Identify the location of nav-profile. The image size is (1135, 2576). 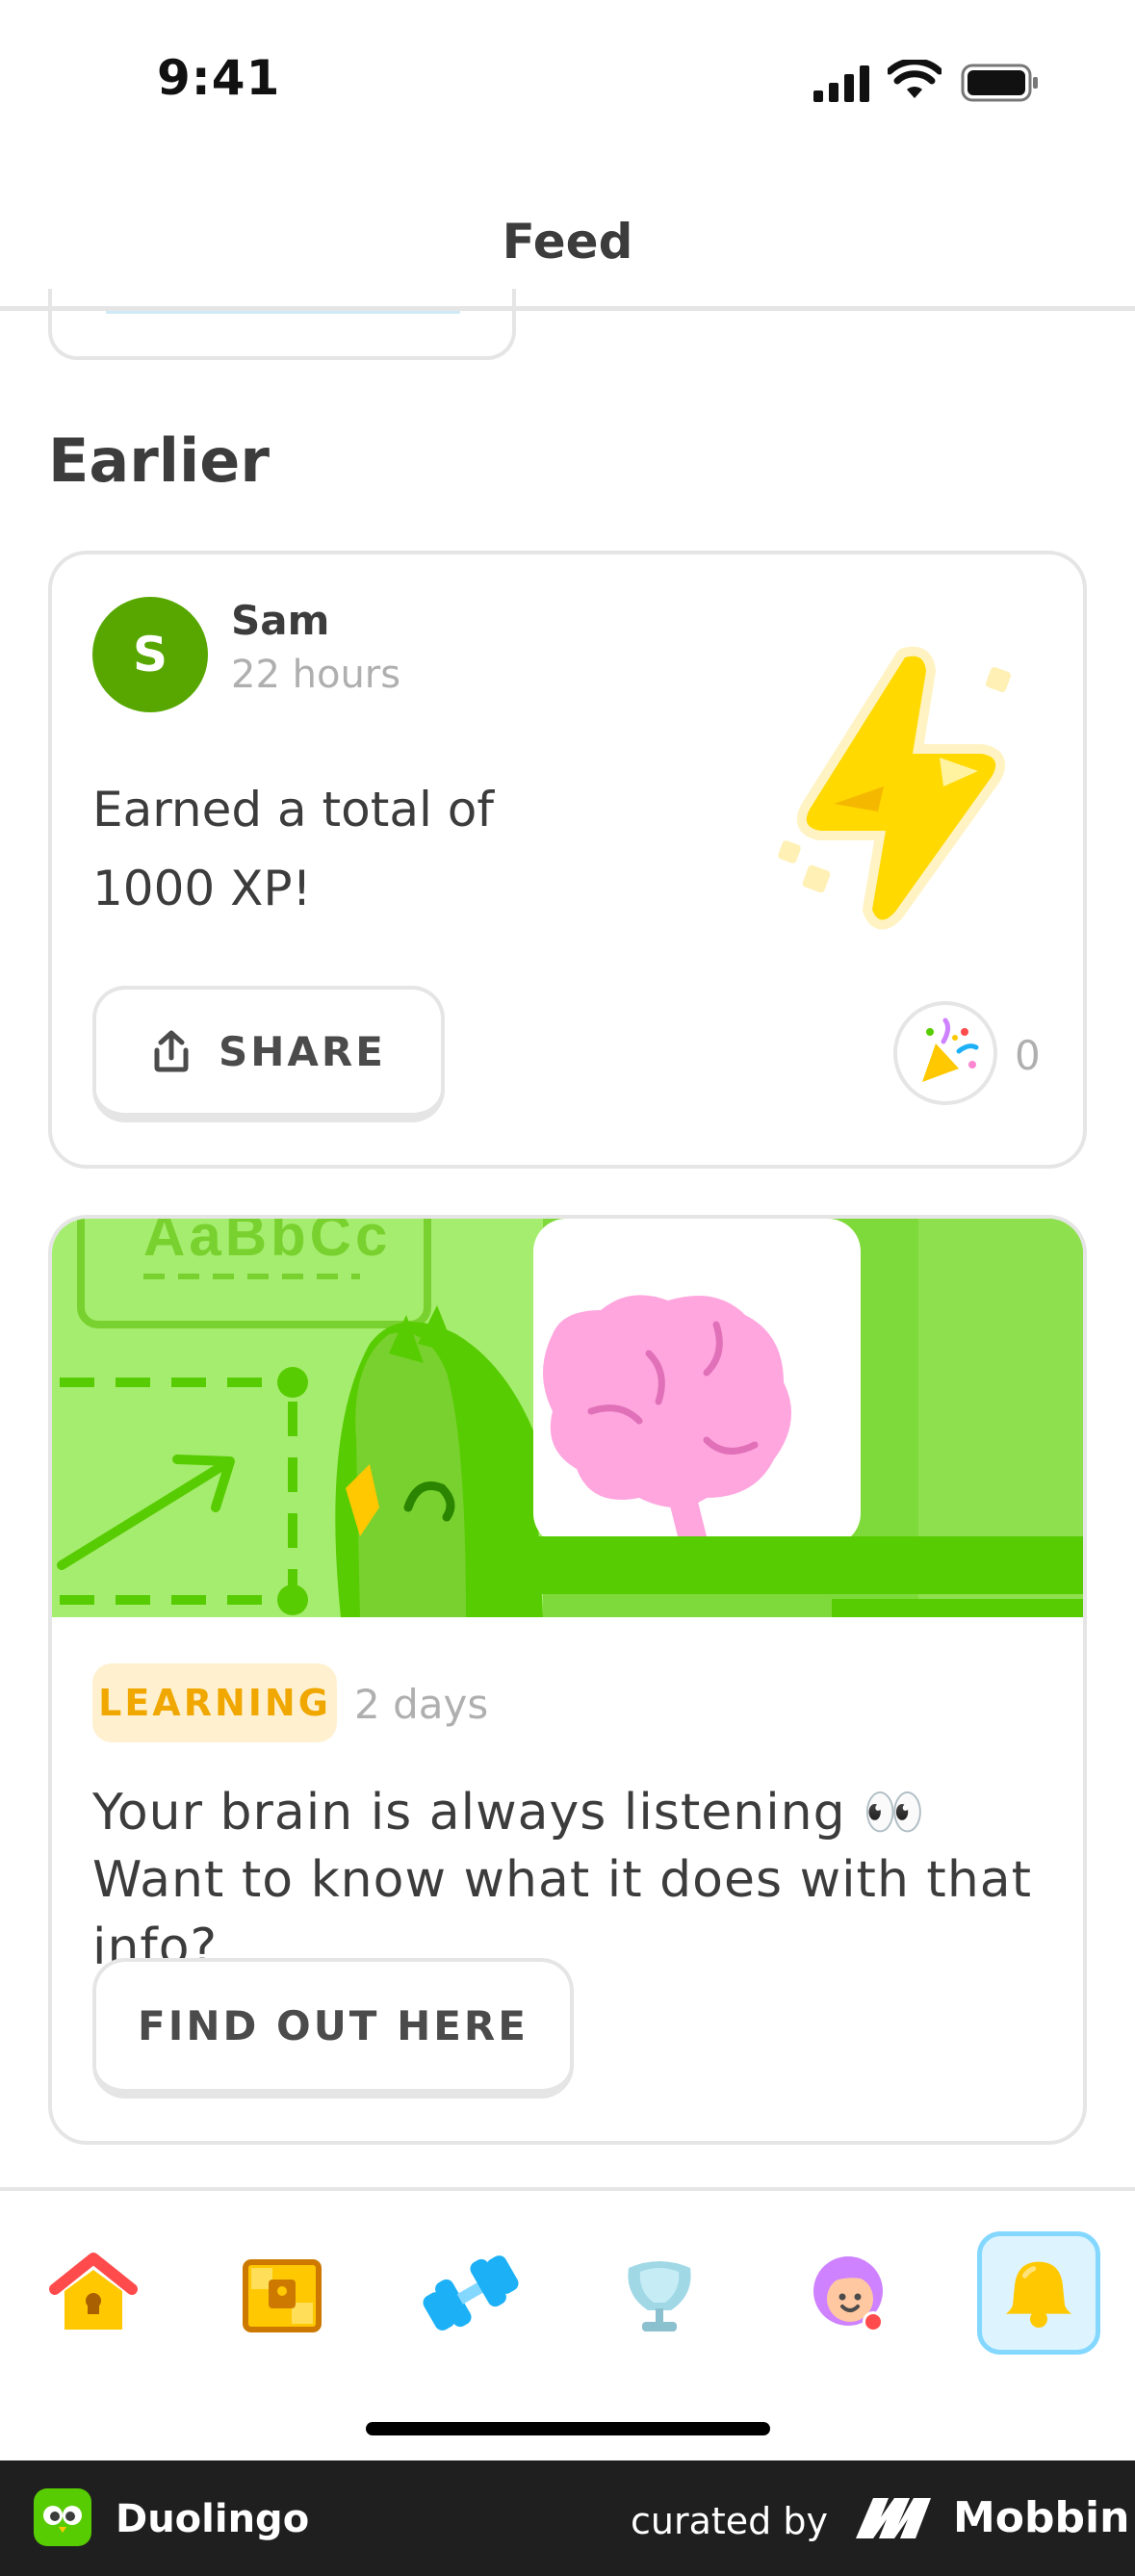
(848, 2293).